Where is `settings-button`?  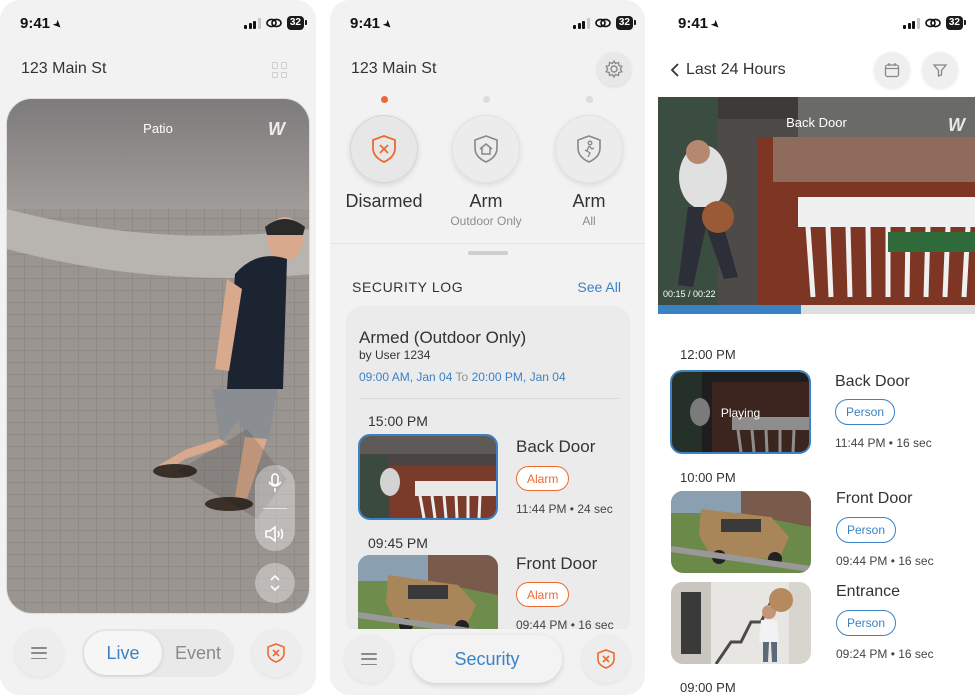 settings-button is located at coordinates (614, 69).